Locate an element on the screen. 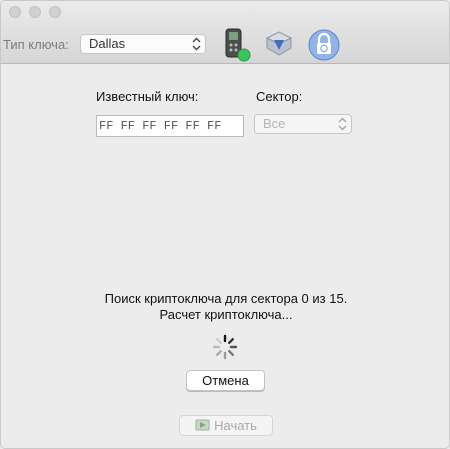 This screenshot has height=449, width=450. start-button-label: Начать is located at coordinates (235, 425).